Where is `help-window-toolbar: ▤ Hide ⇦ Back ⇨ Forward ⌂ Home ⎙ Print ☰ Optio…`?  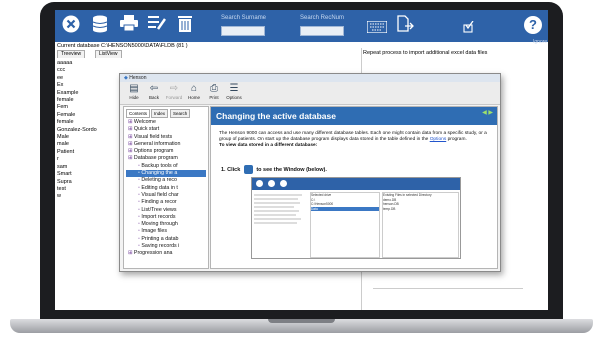 help-window-toolbar: ▤ Hide ⇦ Back ⇨ Forward ⌂ Home ⎙ Print ☰ Optio… is located at coordinates (310, 93).